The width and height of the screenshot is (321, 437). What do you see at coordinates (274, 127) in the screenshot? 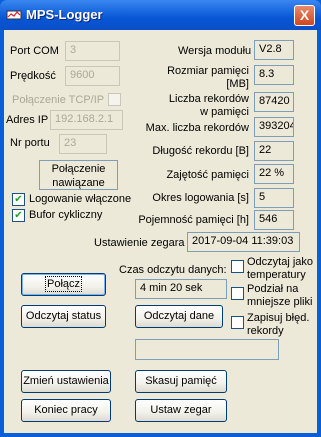
I see `max-records-field: 393204` at bounding box center [274, 127].